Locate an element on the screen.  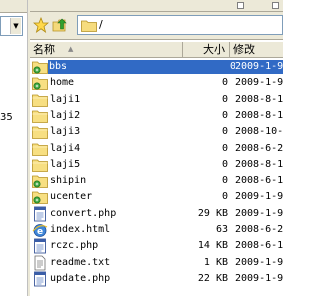
file-name: shipin is located at coordinates (68, 181).